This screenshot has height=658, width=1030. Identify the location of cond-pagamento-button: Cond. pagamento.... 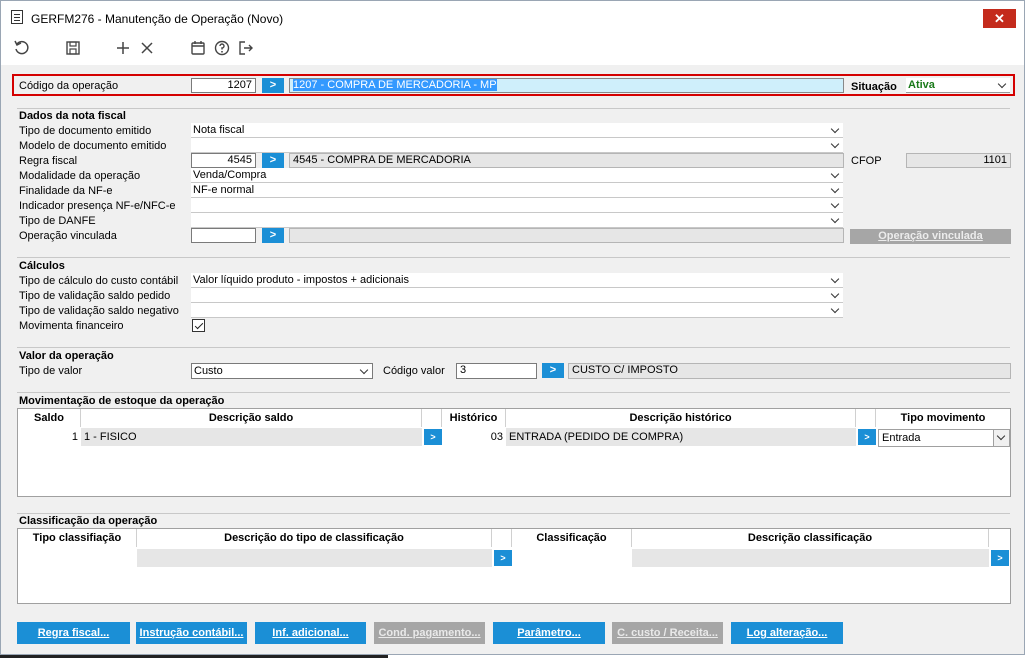
(429, 633).